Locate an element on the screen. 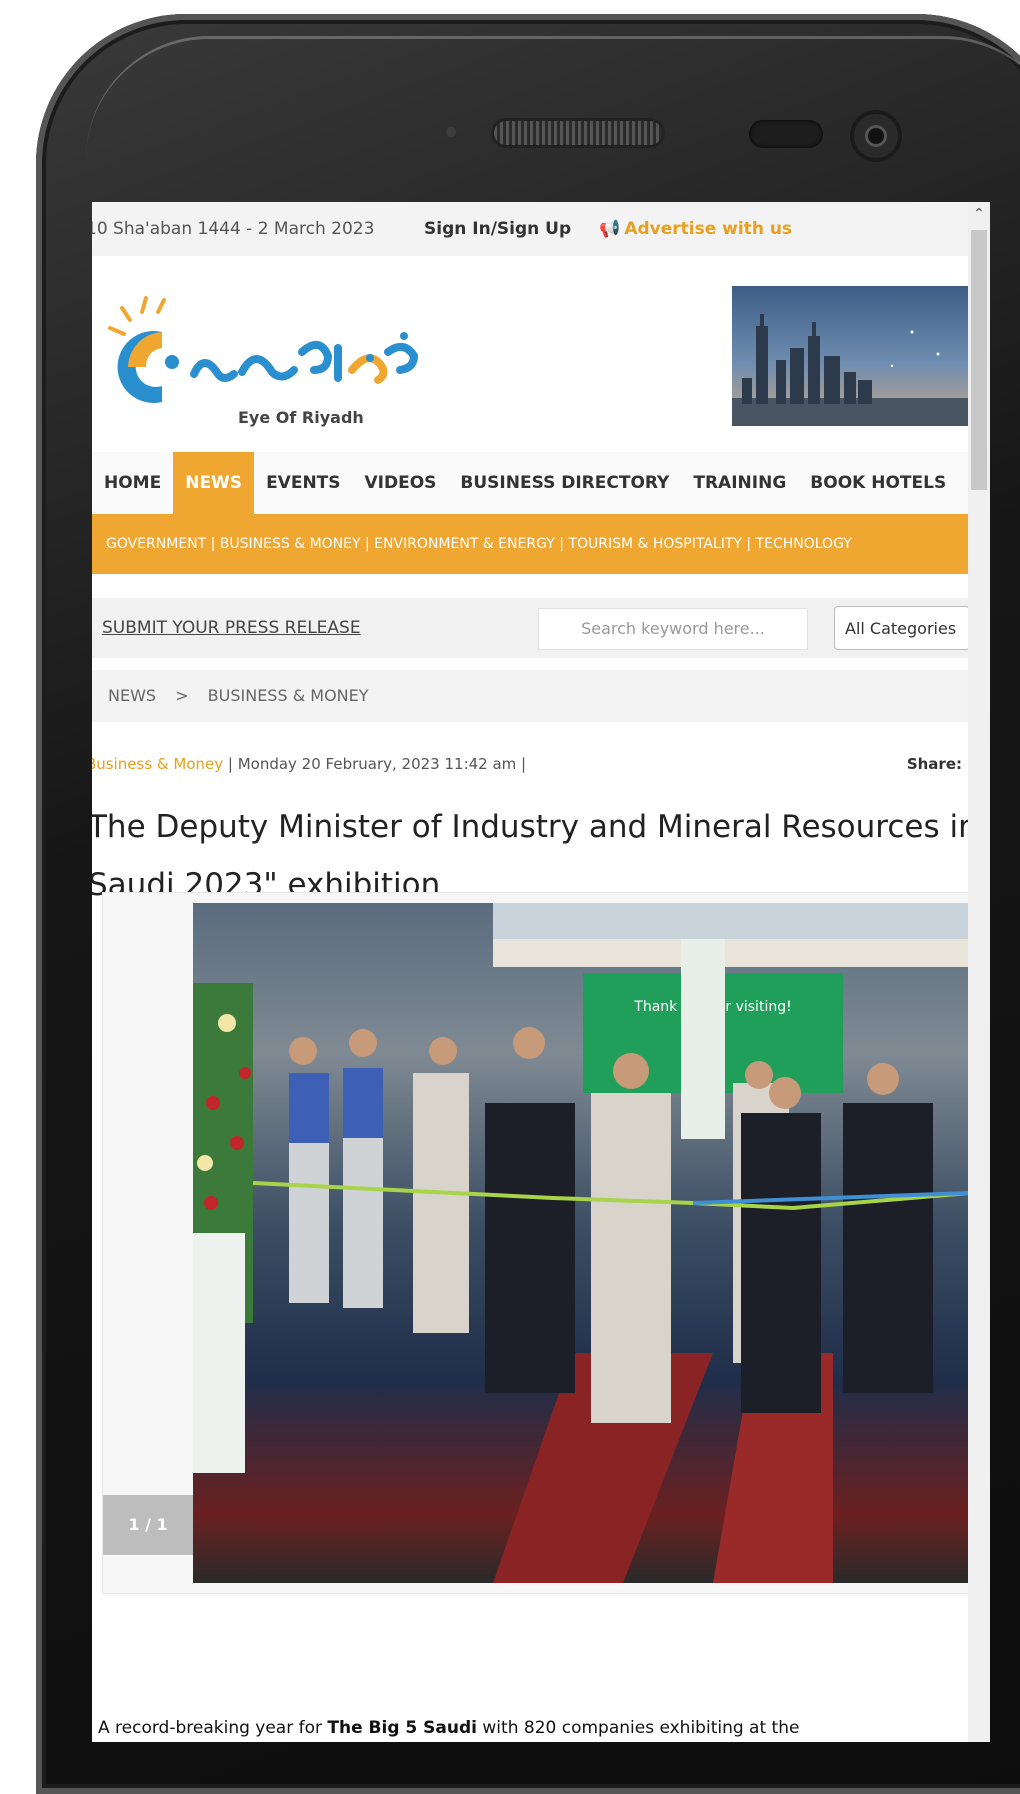 This screenshot has height=1794, width=1020. breadcrumb-news: NEWS is located at coordinates (132, 695).